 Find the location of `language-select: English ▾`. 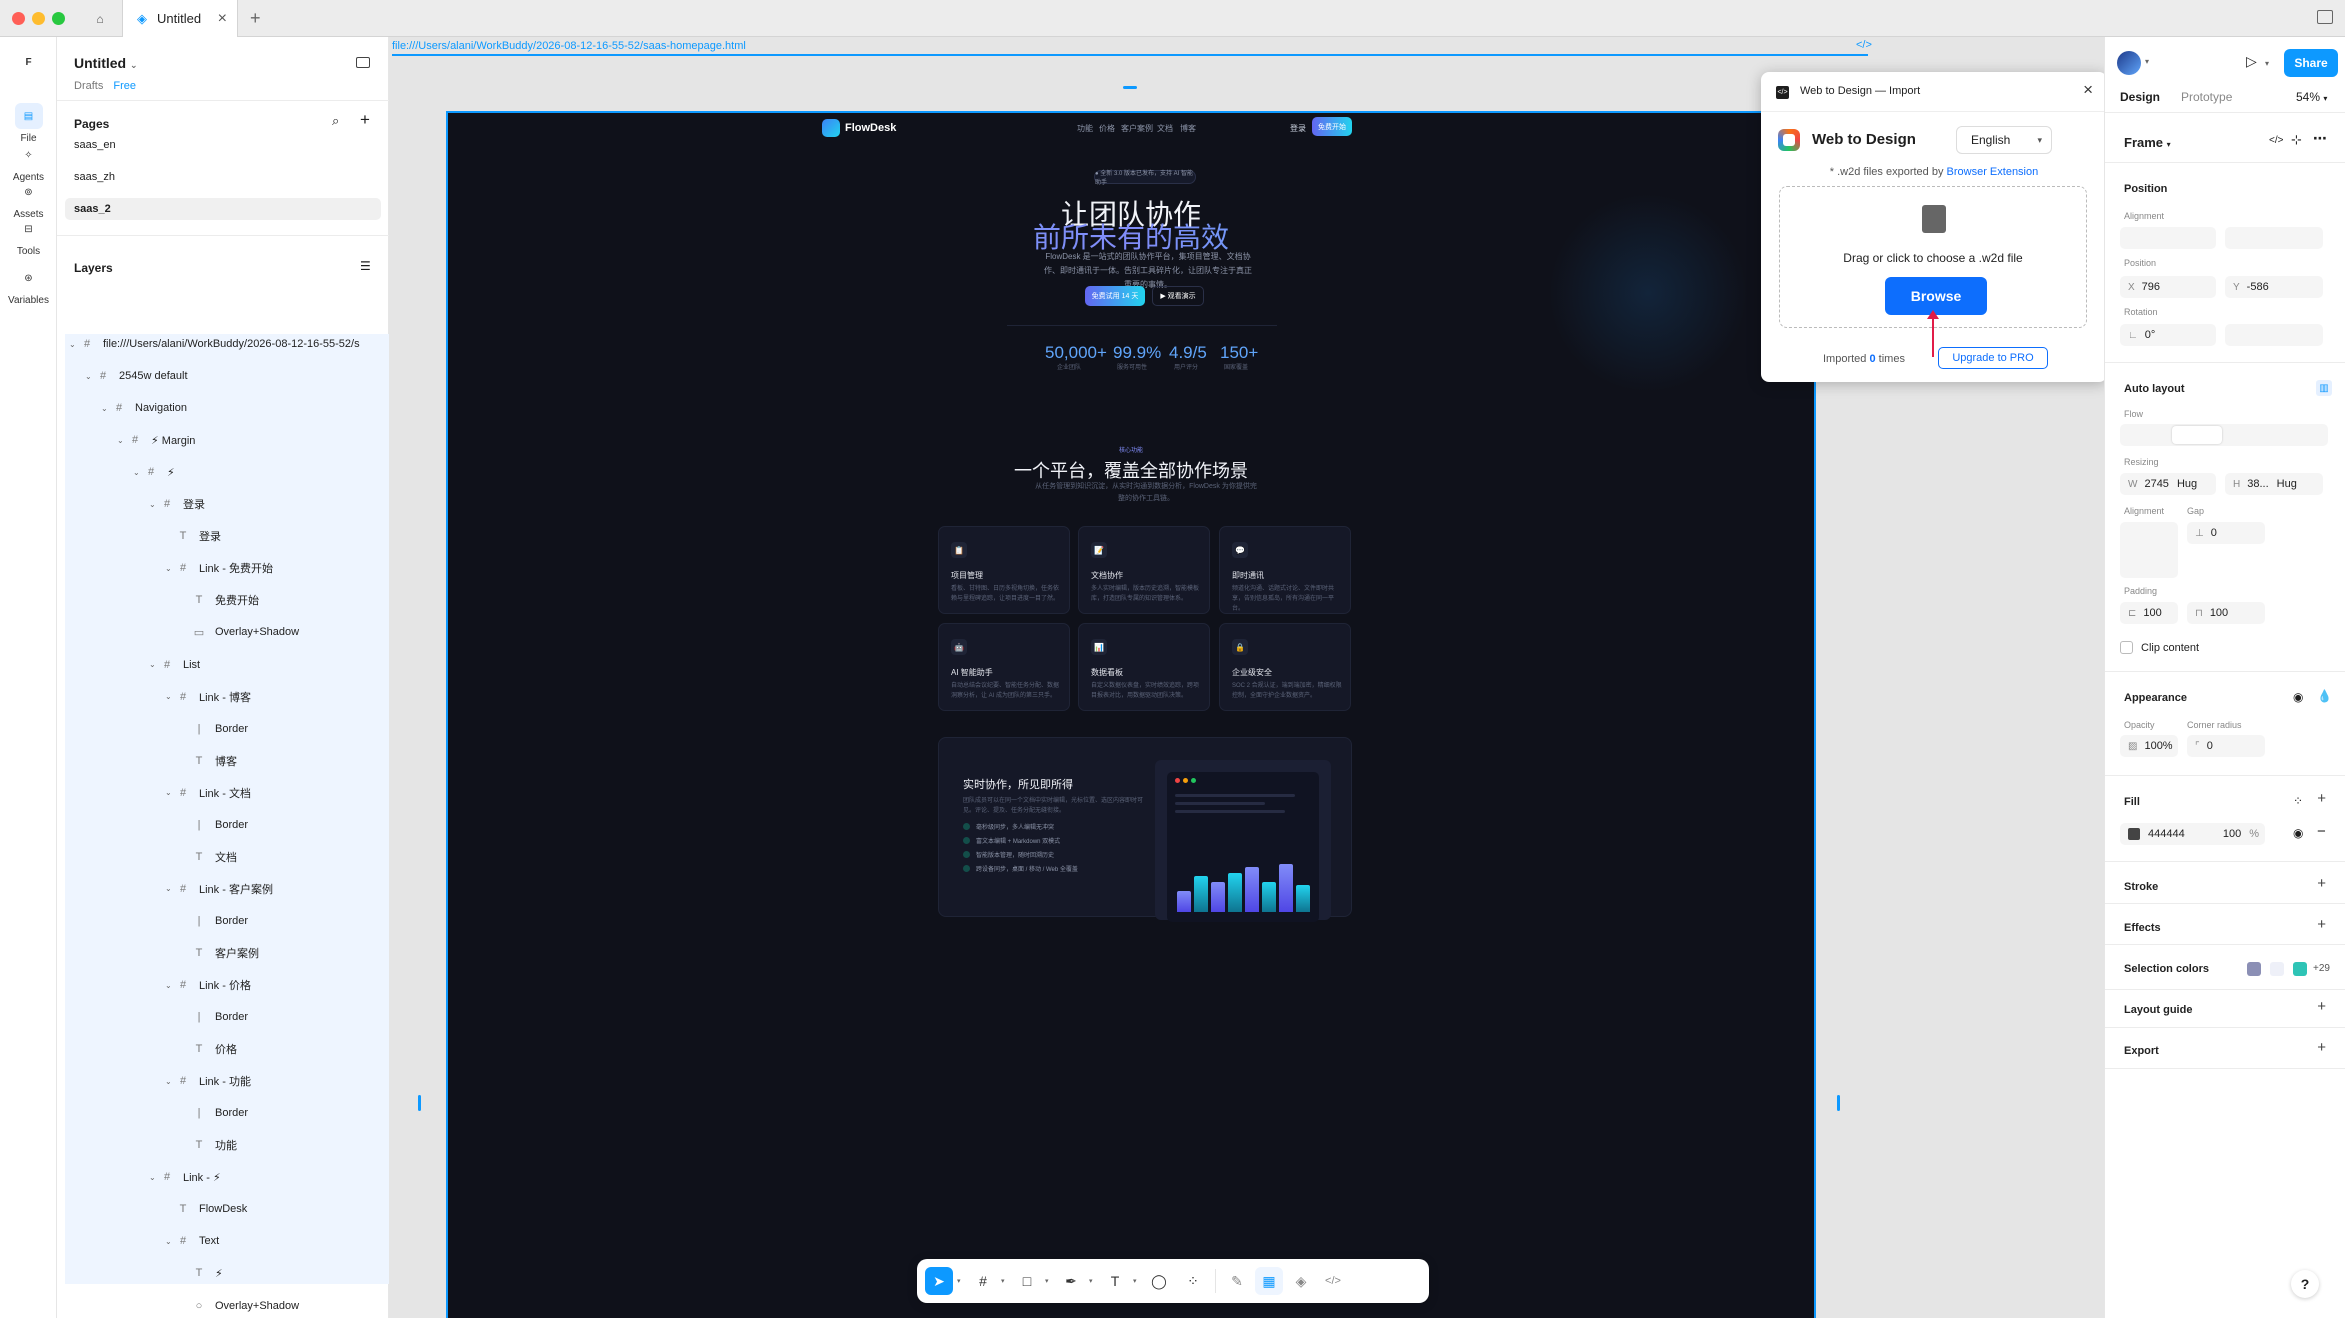

language-select: English ▾ is located at coordinates (2004, 140).